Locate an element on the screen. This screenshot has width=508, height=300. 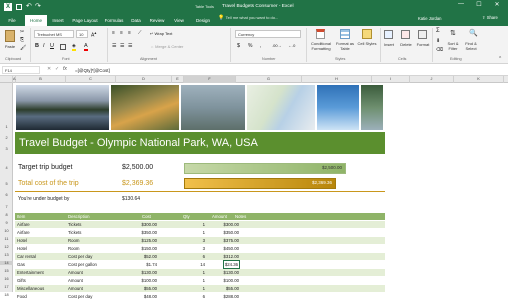
row-header: 18 is located at coordinates (6, 295).